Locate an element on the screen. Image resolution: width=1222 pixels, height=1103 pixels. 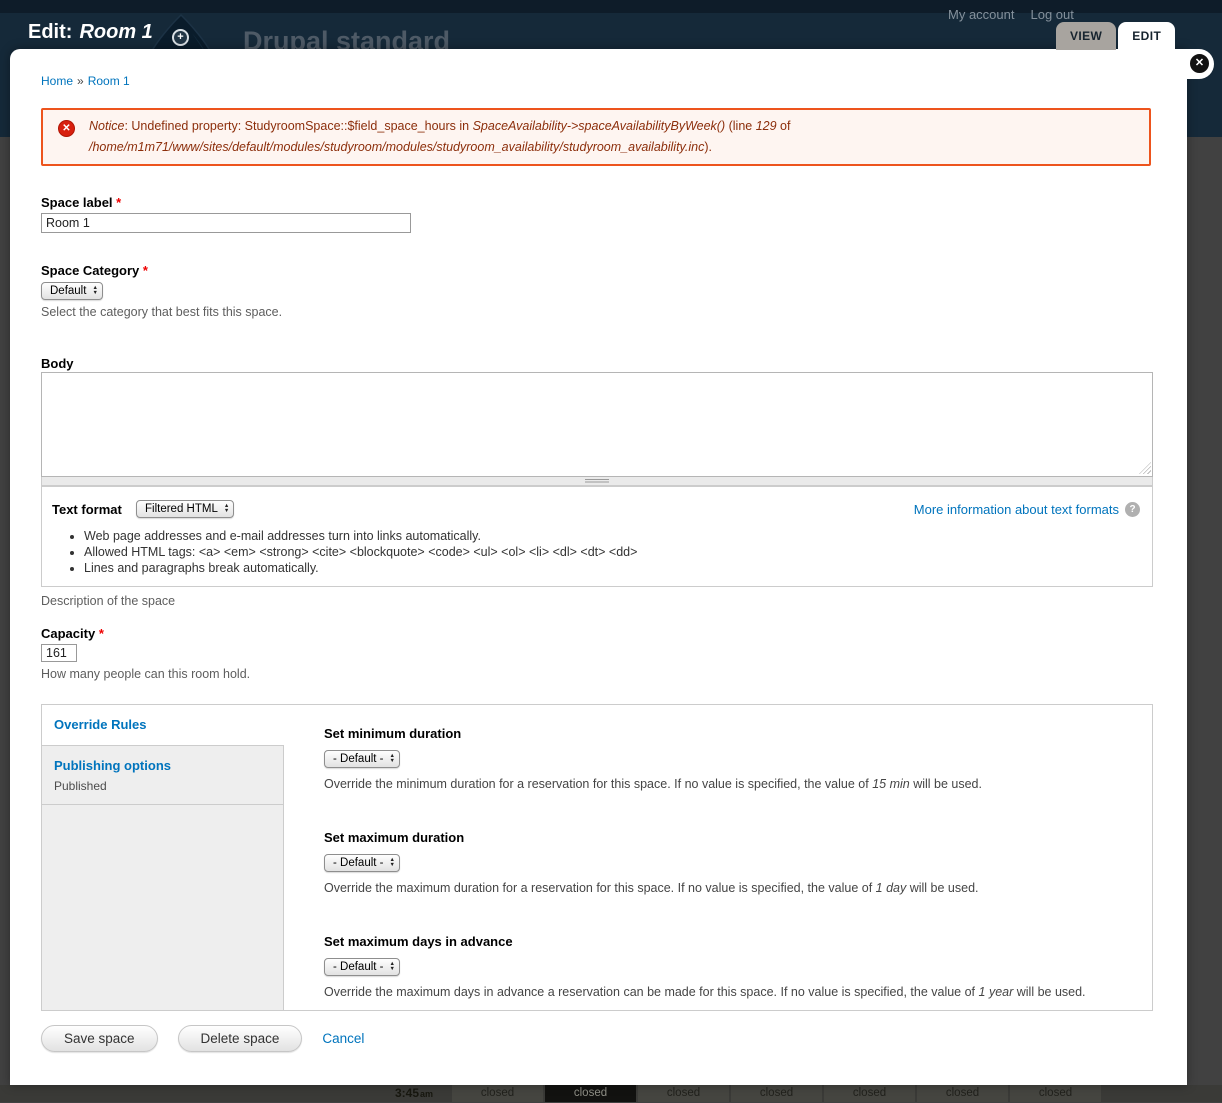
body-textarea is located at coordinates (597, 424).